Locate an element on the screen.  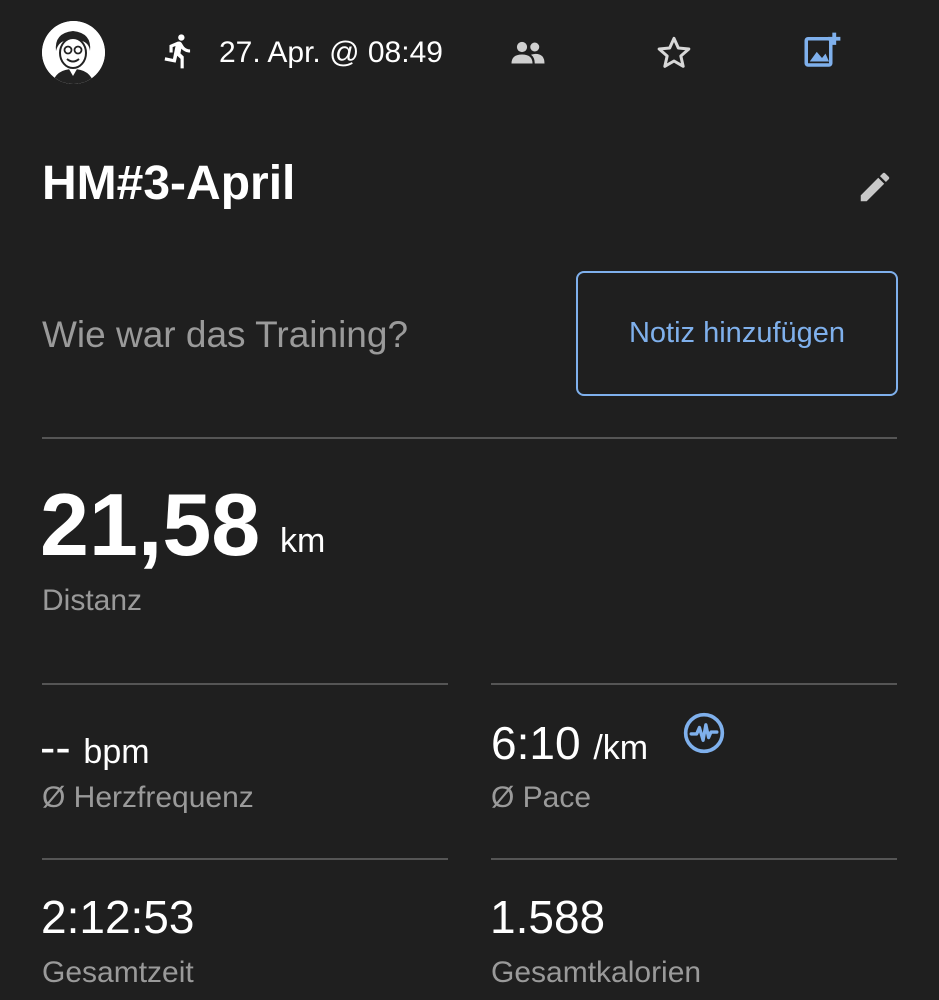
heart-rate-number: -- is located at coordinates (55, 747).